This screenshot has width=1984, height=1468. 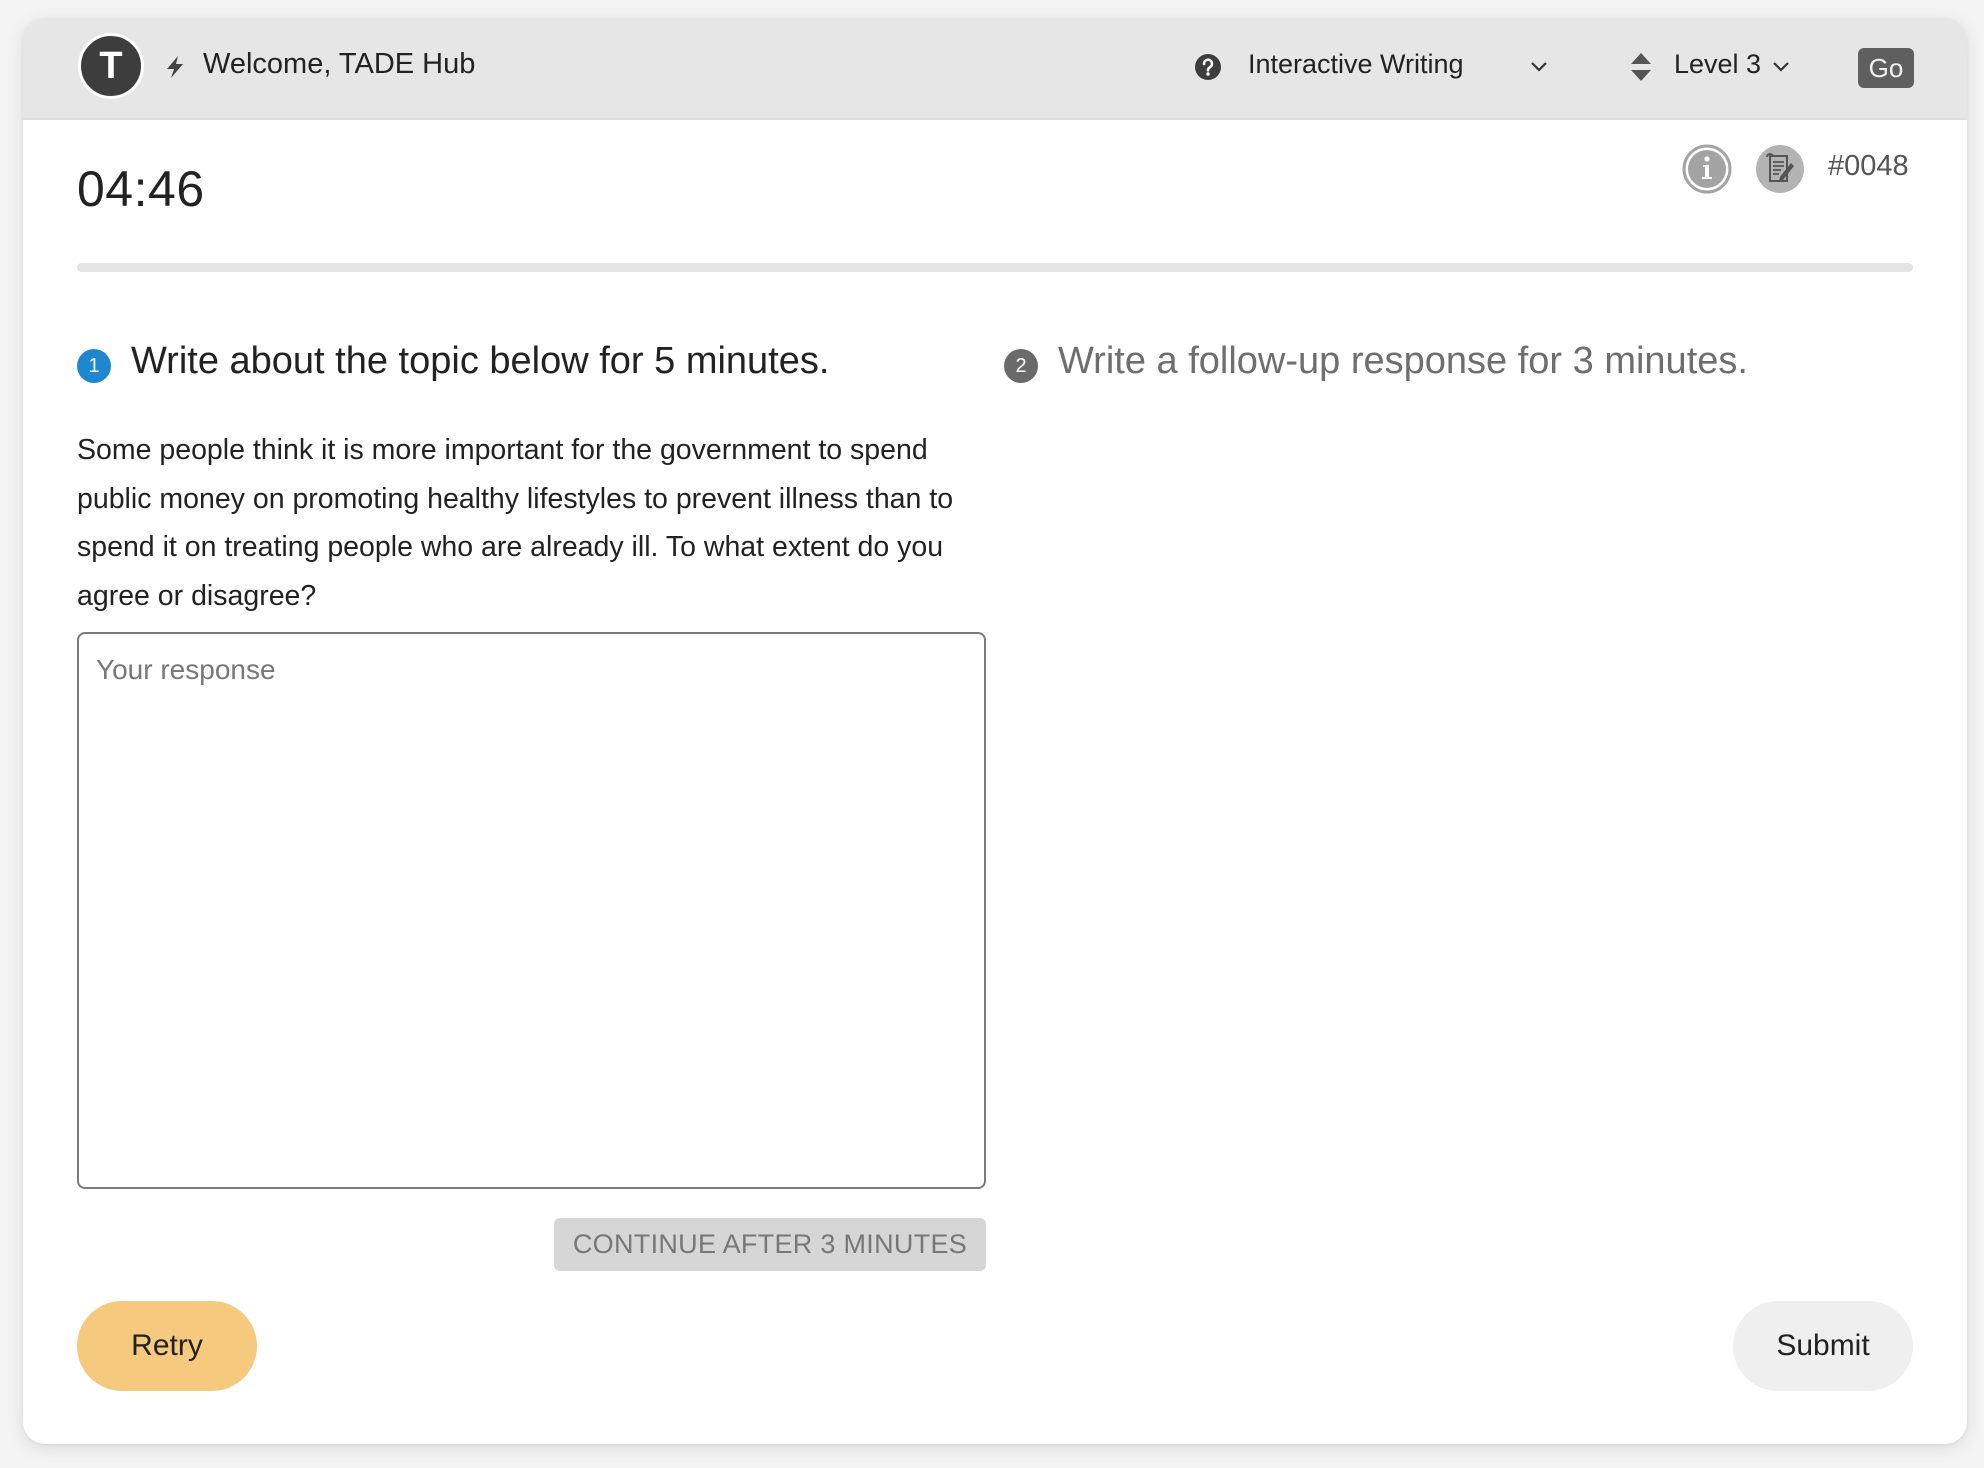 I want to click on countdown-timer: 04:46, so click(x=141, y=189).